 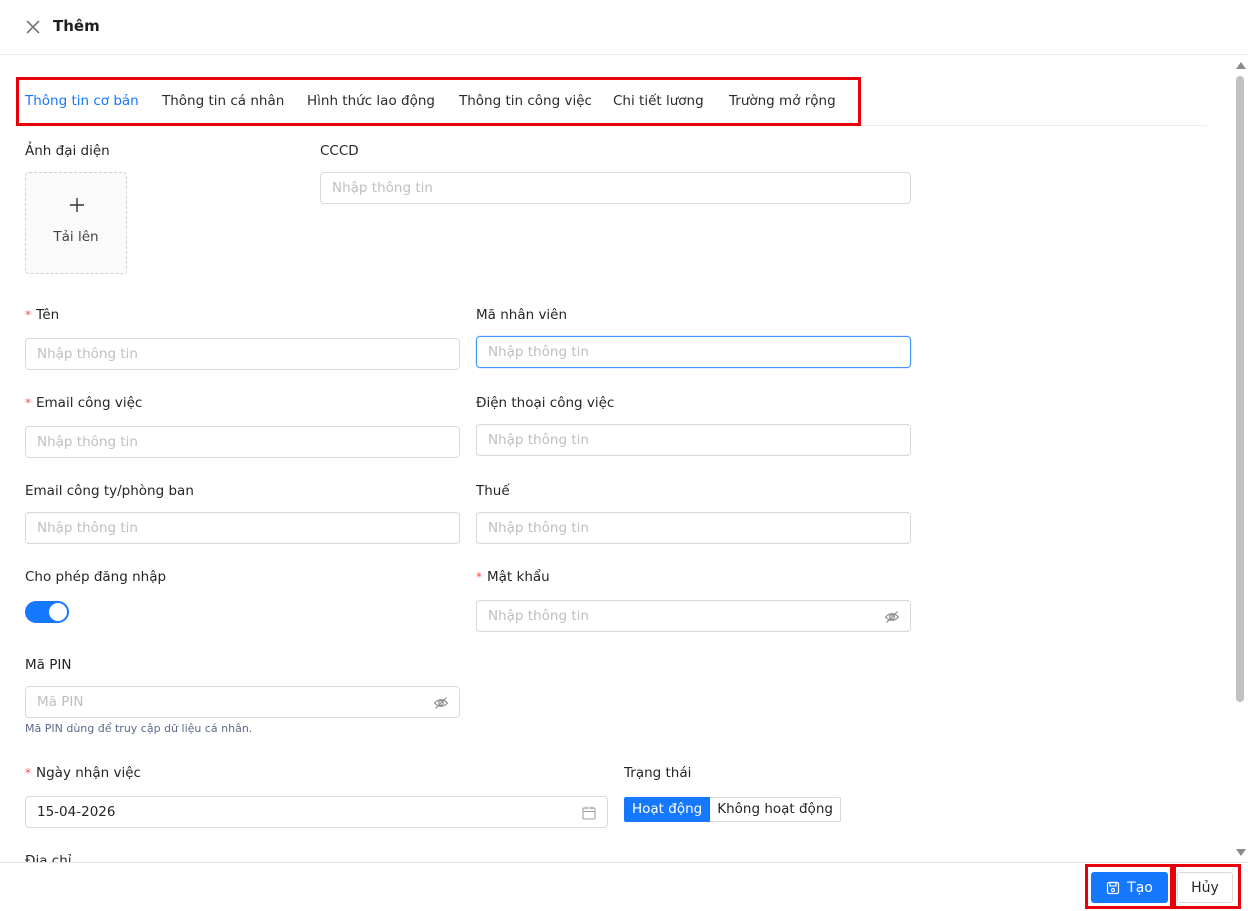 I want to click on scroll-down-arrow-icon, so click(x=1241, y=852).